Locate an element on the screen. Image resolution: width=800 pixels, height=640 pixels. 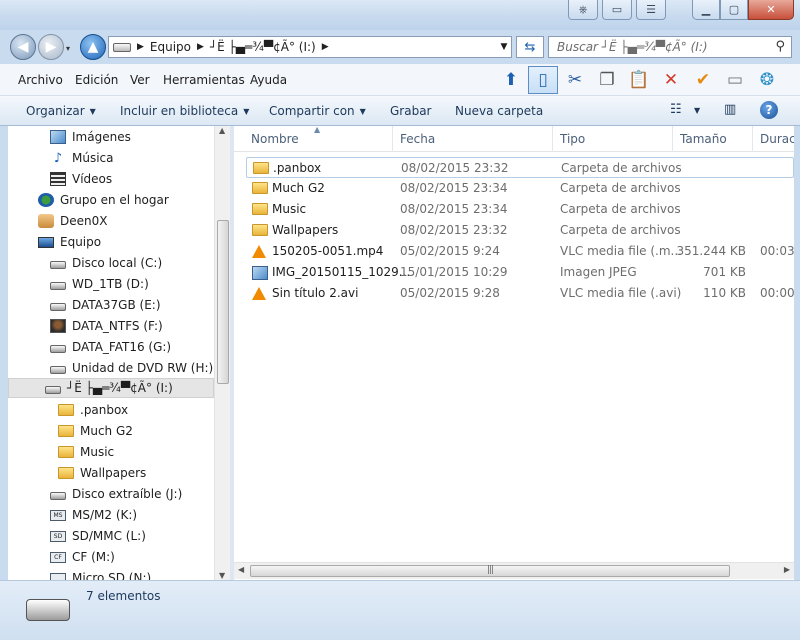
window-switch-icon: ▭ is located at coordinates (617, 10).